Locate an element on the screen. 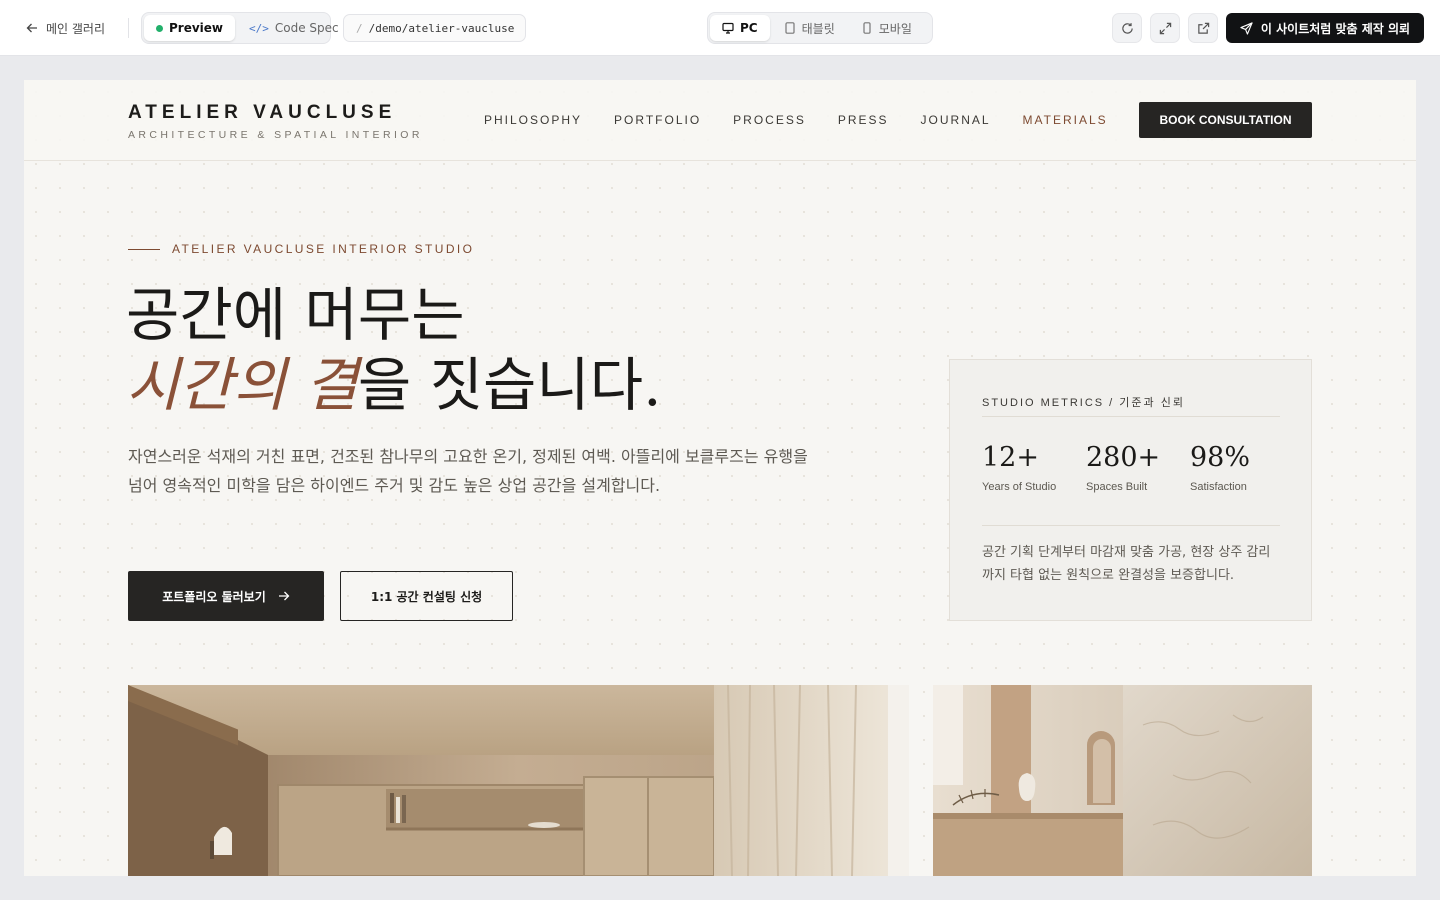  consulting-request-button: 1:1 공간 컨설팅 신청 is located at coordinates (426, 596).